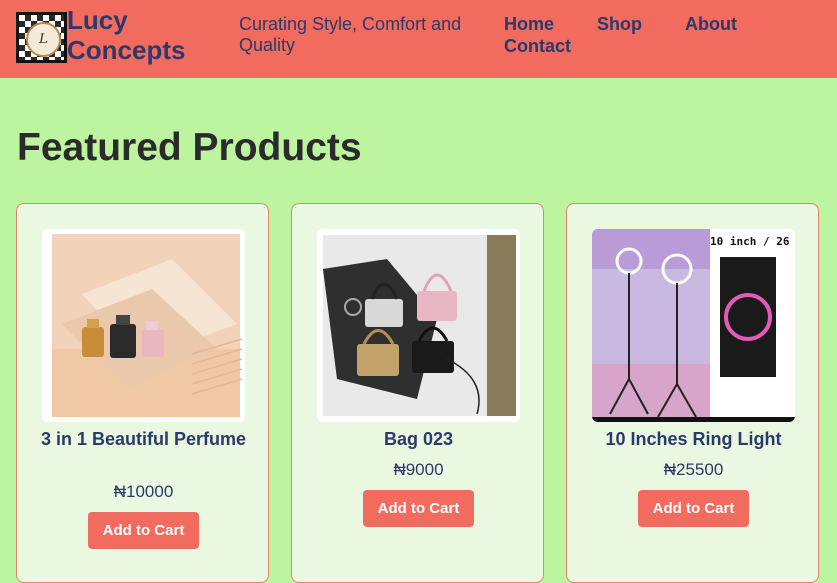 This screenshot has width=837, height=583. Describe the element at coordinates (143, 439) in the screenshot. I see `product-name: 3 in 1 Beautiful Perfume` at that location.